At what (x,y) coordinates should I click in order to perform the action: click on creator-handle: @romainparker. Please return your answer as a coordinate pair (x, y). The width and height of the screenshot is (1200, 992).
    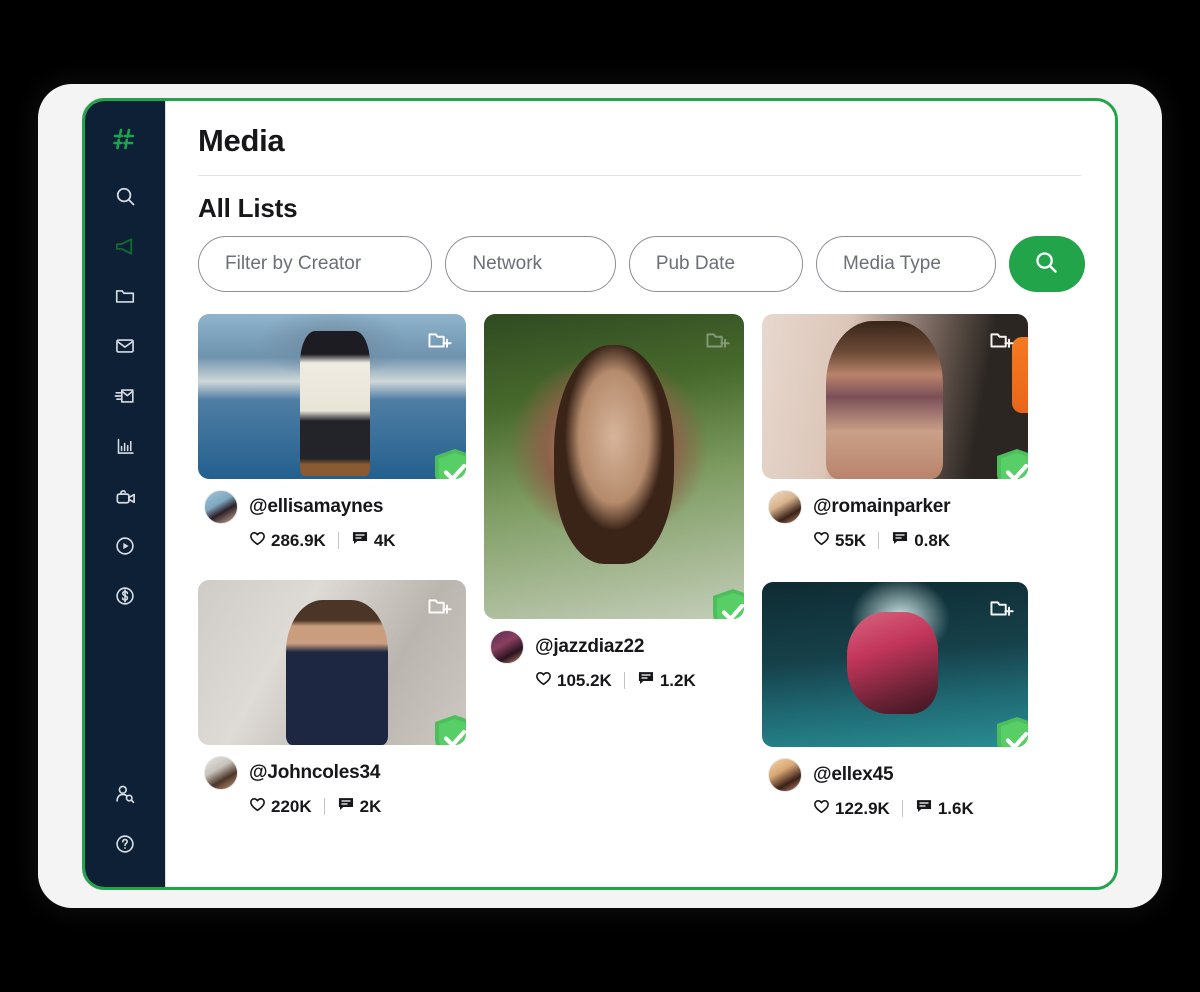
    Looking at the image, I should click on (882, 507).